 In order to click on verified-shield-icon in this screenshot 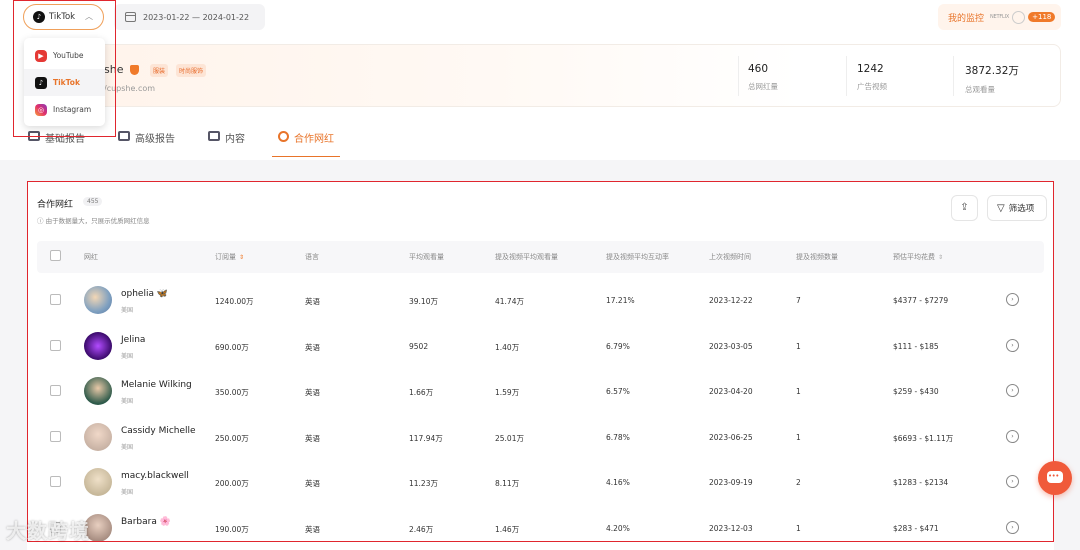, I will do `click(134, 70)`.